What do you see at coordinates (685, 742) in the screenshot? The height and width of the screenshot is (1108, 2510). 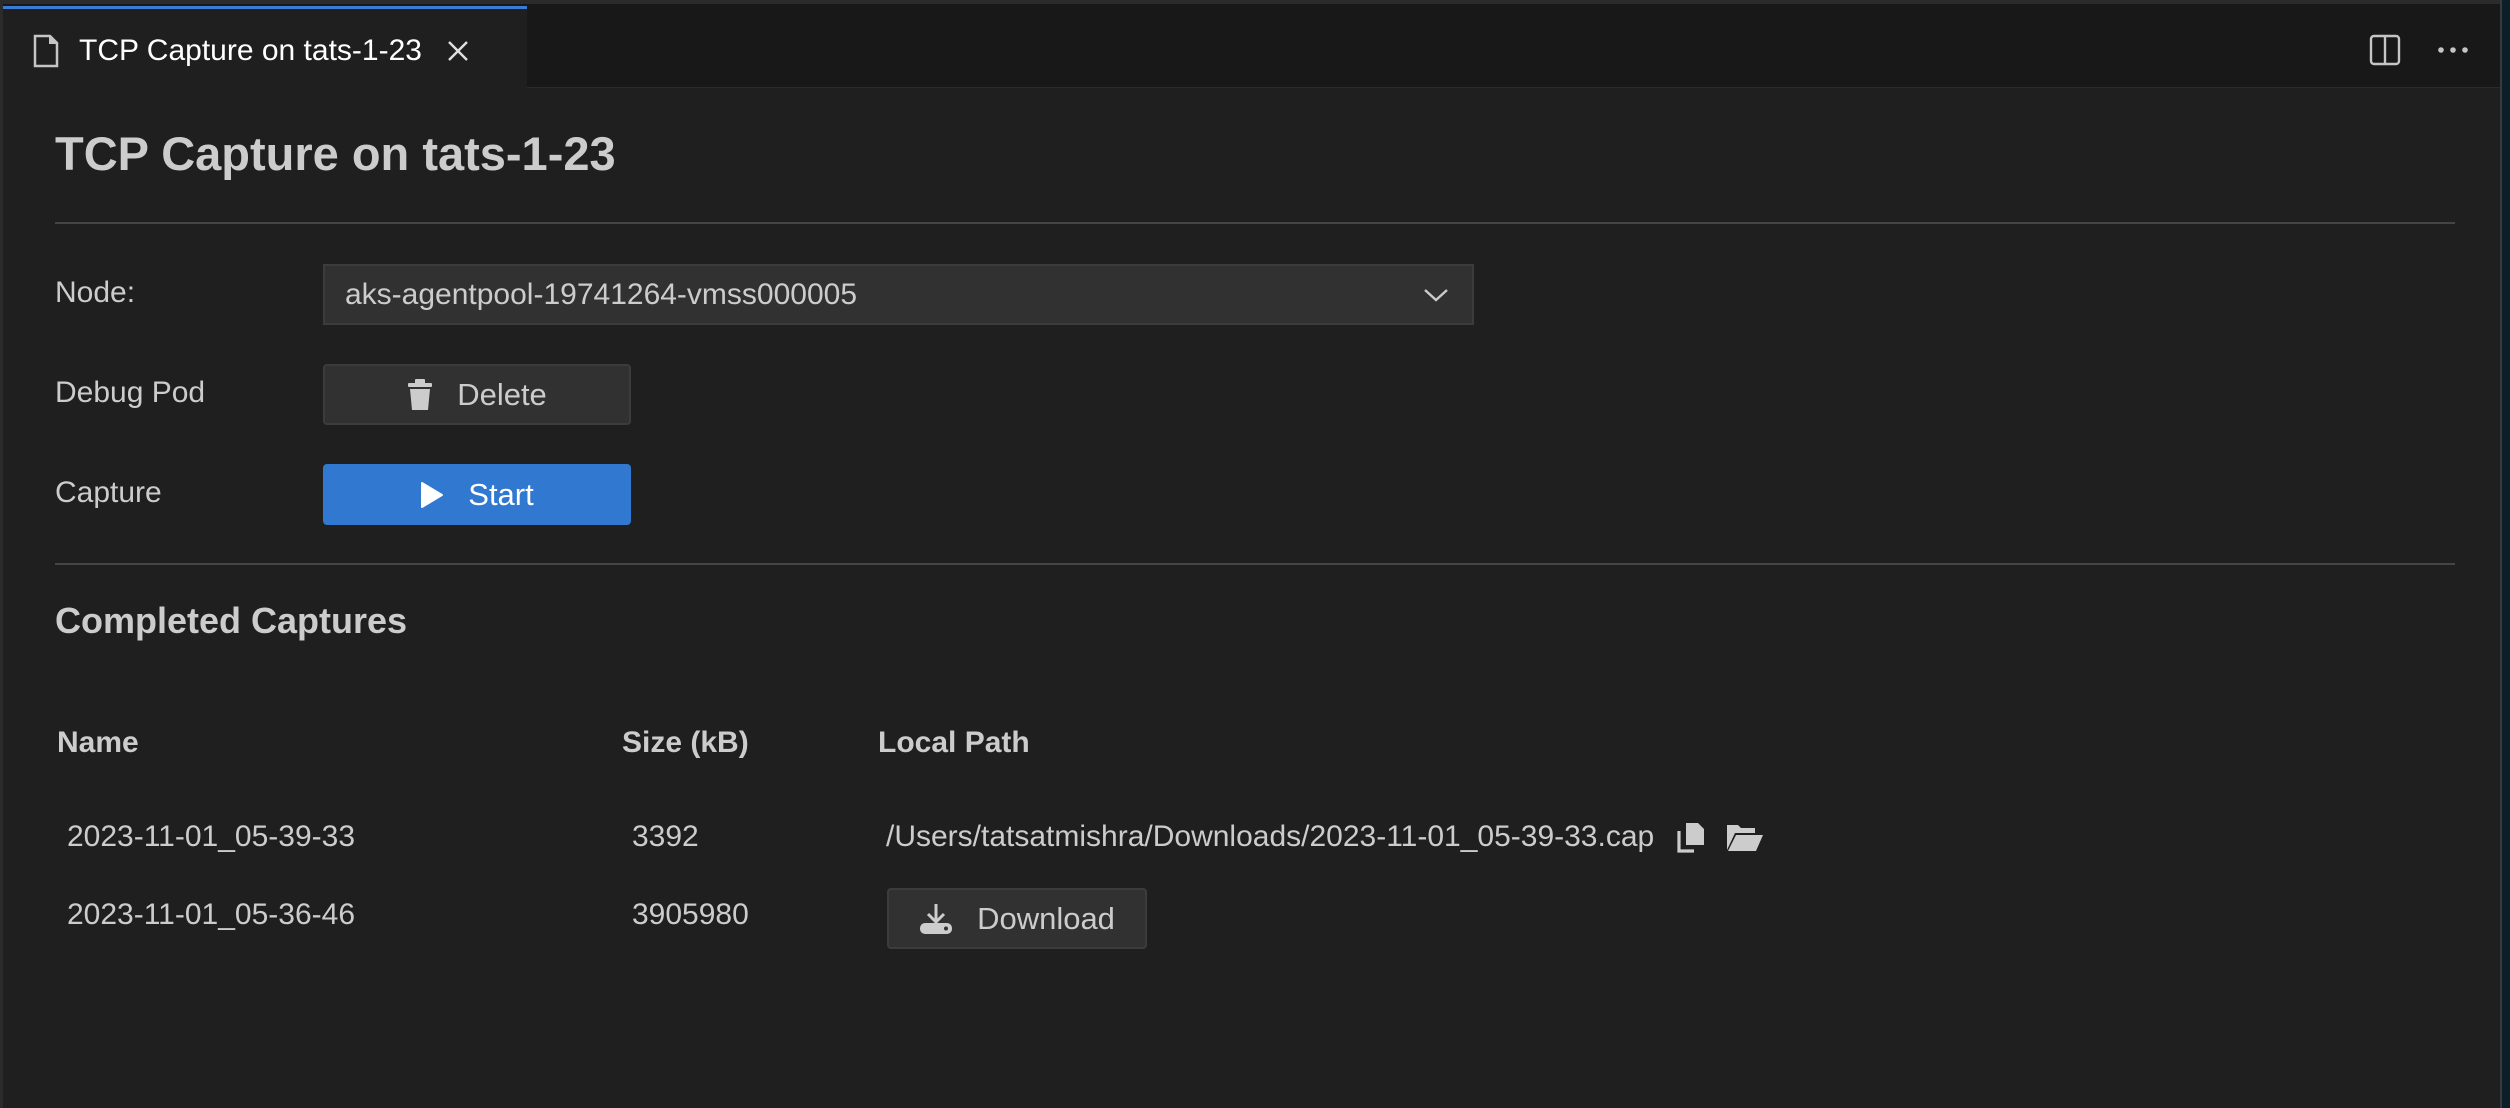 I see `column-header-size: Size (kB)` at bounding box center [685, 742].